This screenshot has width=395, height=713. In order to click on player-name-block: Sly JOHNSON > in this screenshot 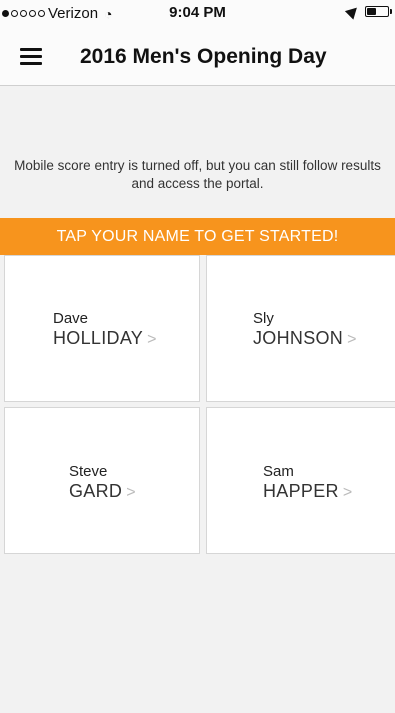, I will do `click(304, 329)`.